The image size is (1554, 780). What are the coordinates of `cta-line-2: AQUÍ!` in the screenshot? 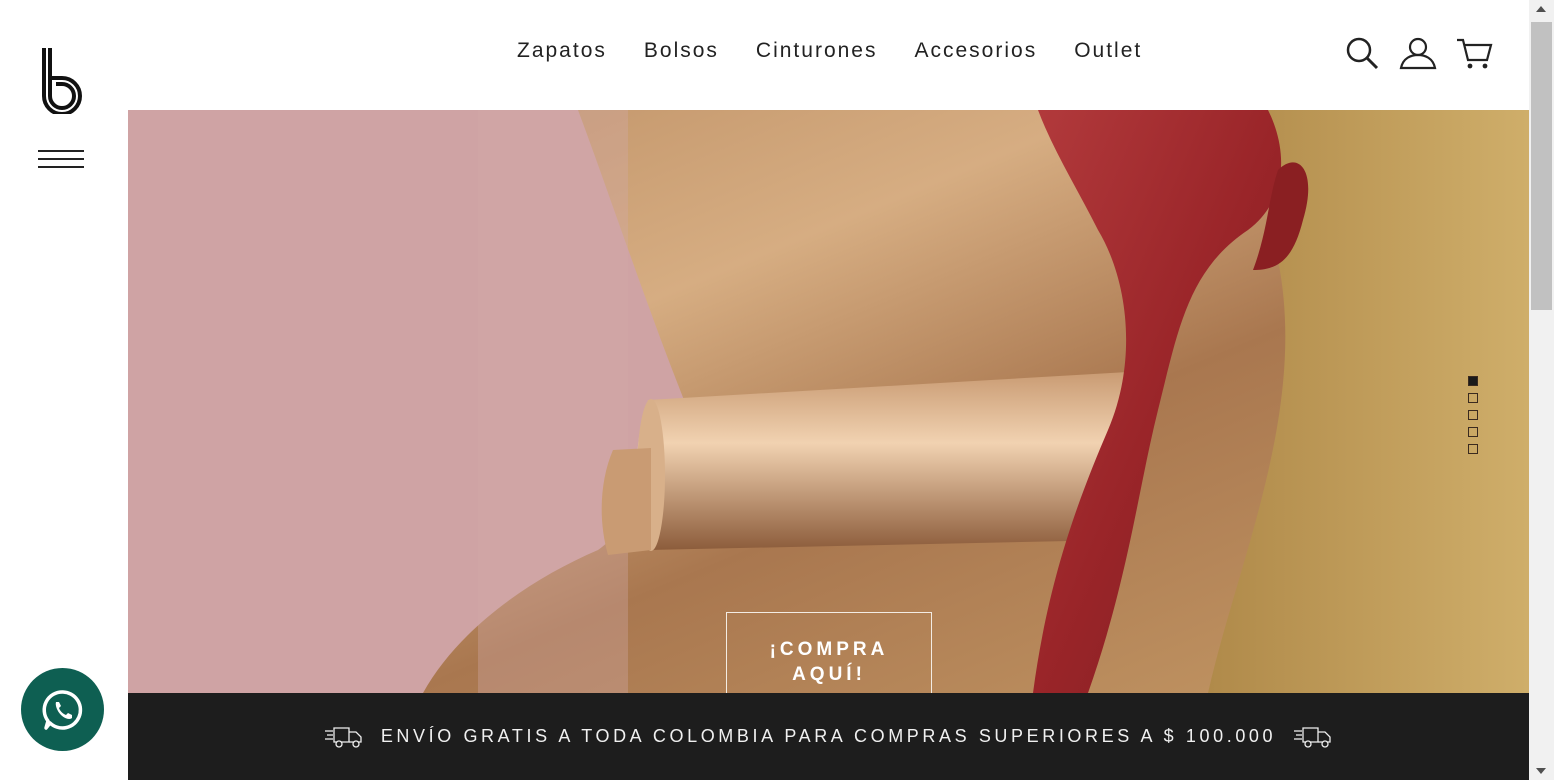 It's located at (829, 674).